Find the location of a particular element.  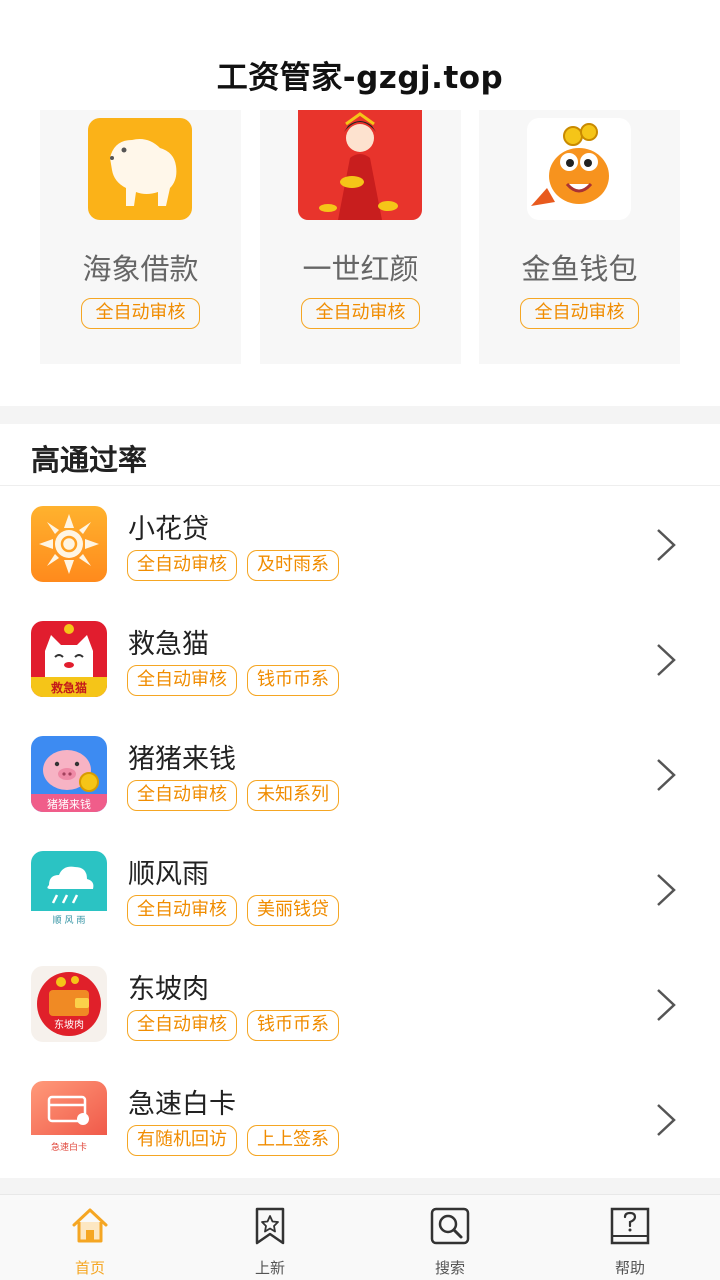

featured-name: 一世红颜 is located at coordinates (360, 269).